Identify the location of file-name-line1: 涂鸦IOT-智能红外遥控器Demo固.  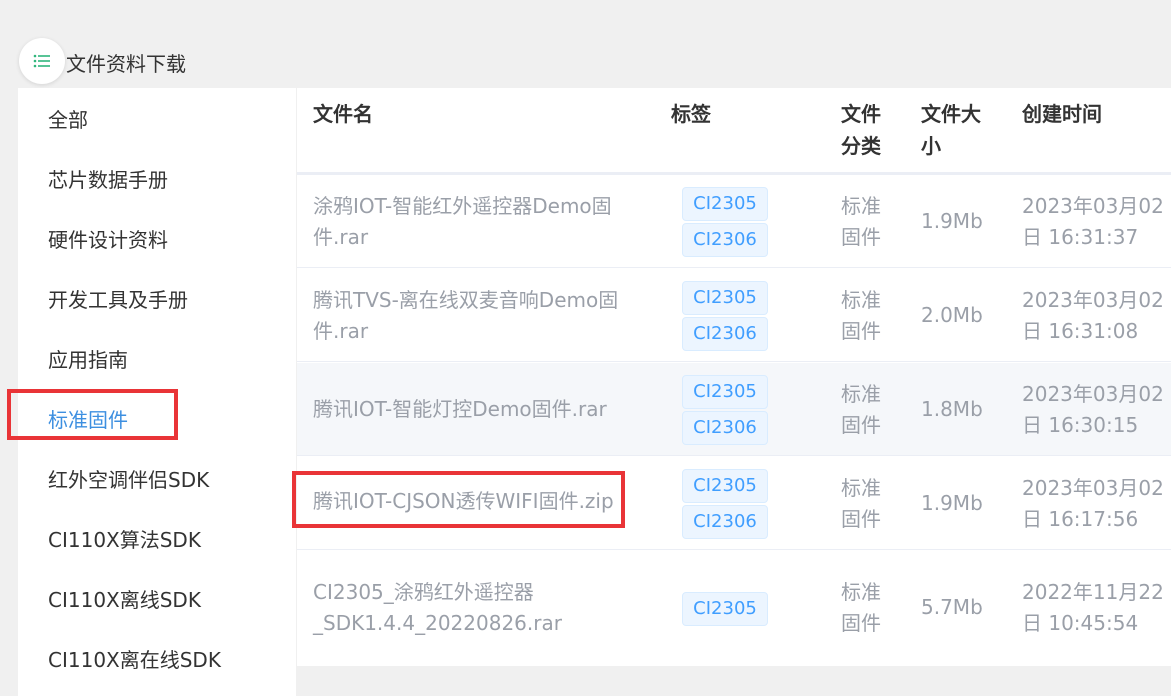
(462, 206).